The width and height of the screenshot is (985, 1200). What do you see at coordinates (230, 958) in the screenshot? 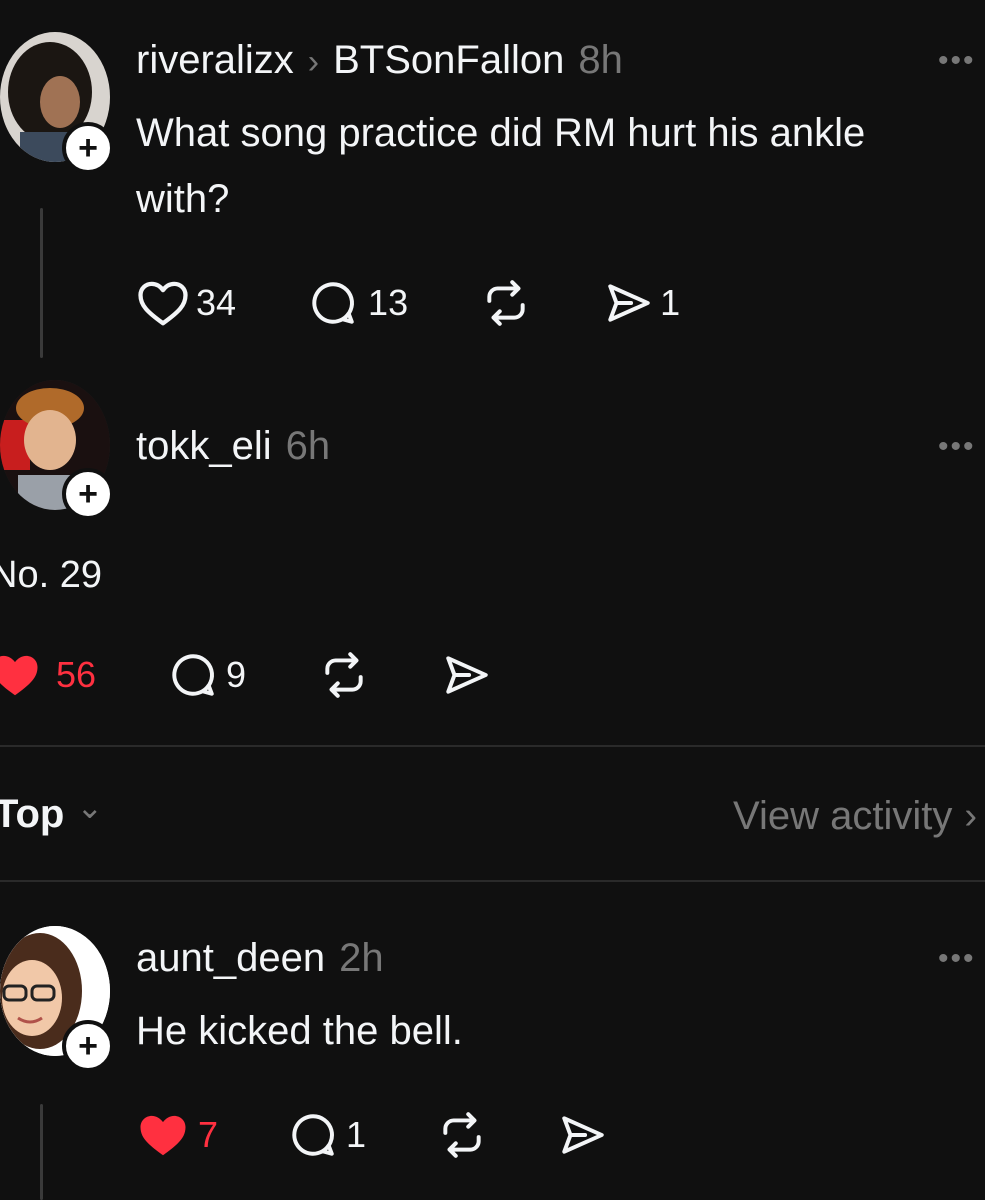
I see `post-username: aunt_deen` at bounding box center [230, 958].